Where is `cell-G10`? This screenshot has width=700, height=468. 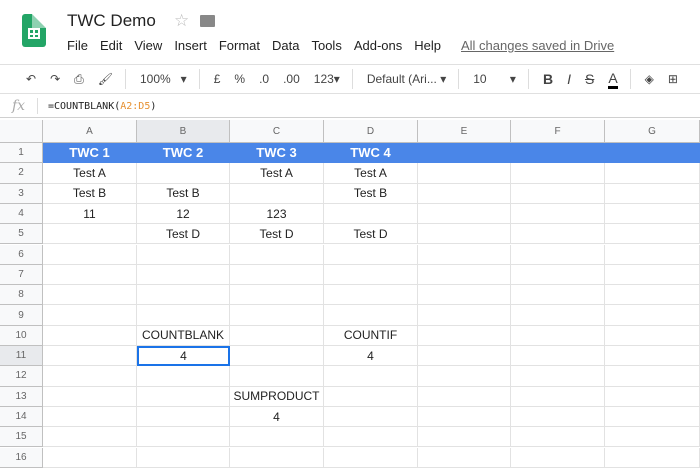 cell-G10 is located at coordinates (652, 335).